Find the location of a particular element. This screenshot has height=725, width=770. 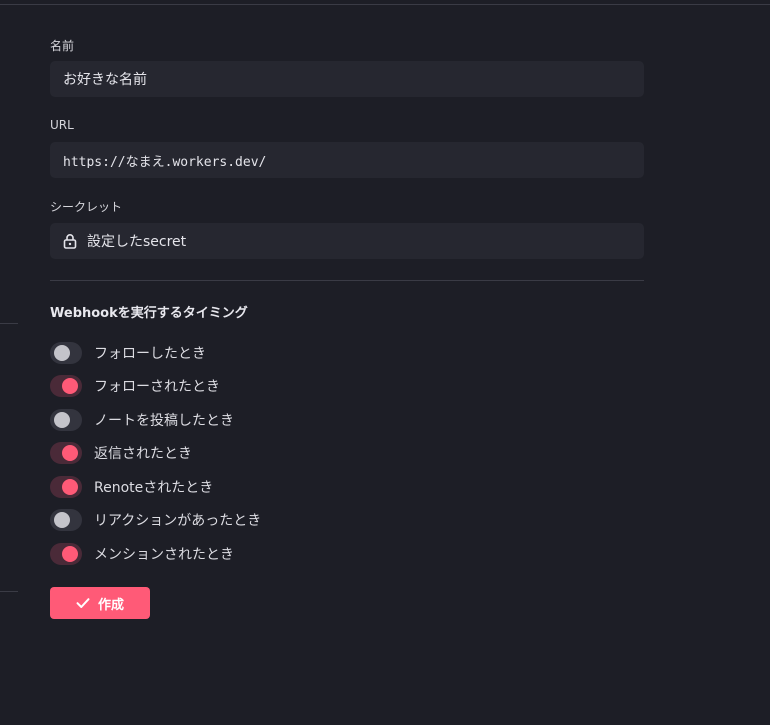

lock-icon is located at coordinates (70, 241).